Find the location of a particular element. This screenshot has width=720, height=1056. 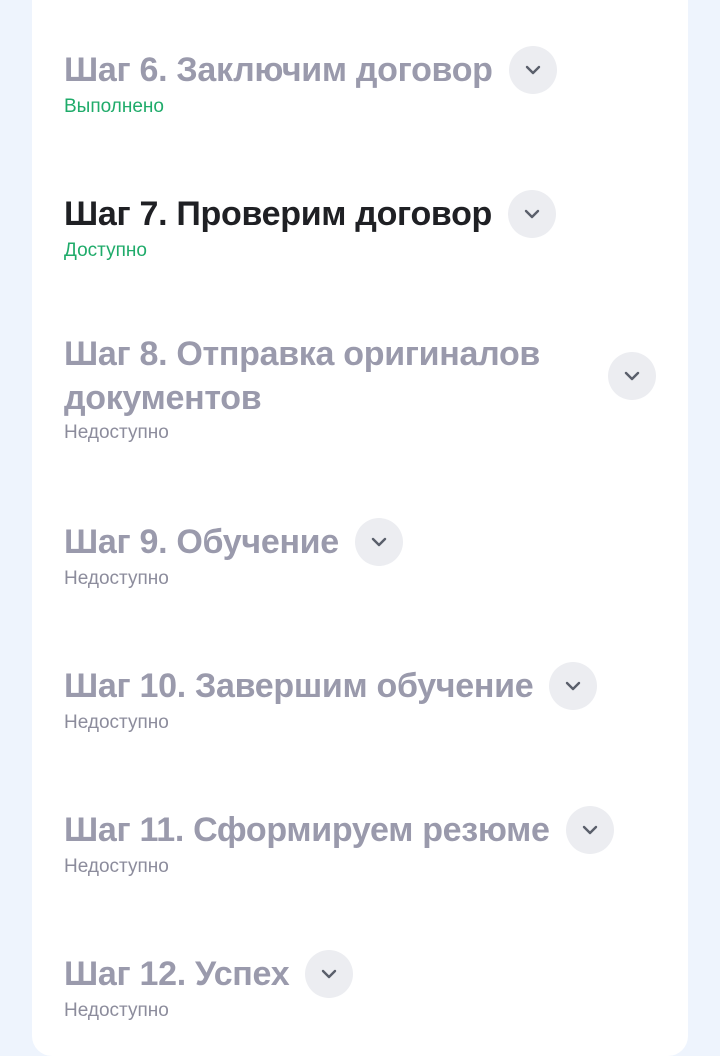

step-11-expand-button is located at coordinates (589, 830).